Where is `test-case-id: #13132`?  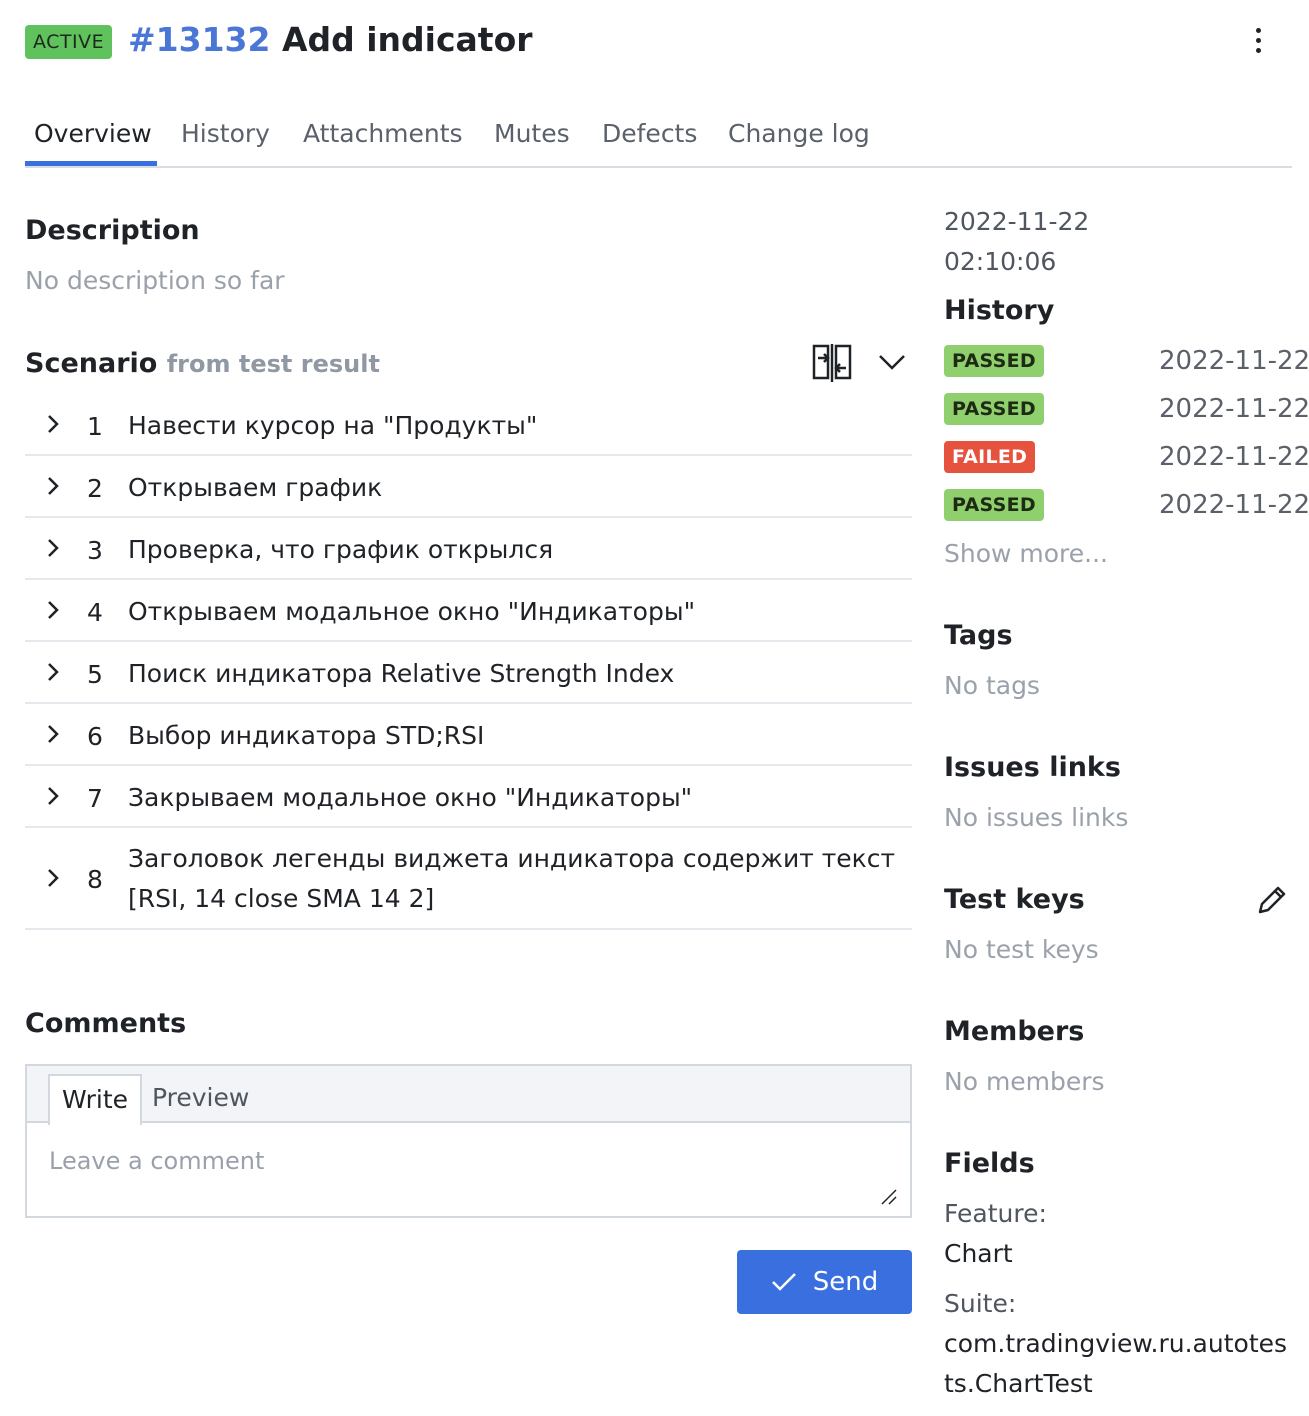 test-case-id: #13132 is located at coordinates (199, 39).